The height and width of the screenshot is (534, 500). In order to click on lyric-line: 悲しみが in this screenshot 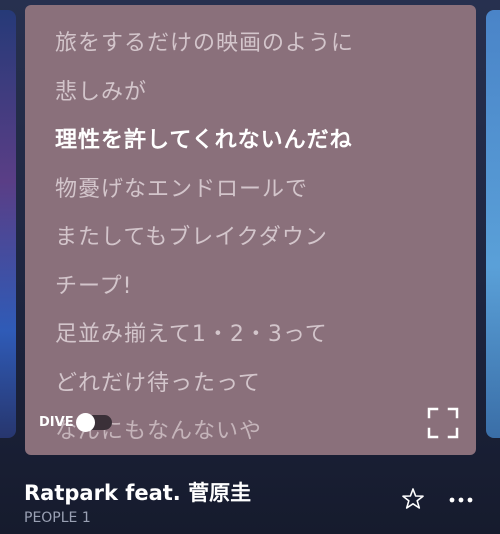, I will do `click(204, 104)`.